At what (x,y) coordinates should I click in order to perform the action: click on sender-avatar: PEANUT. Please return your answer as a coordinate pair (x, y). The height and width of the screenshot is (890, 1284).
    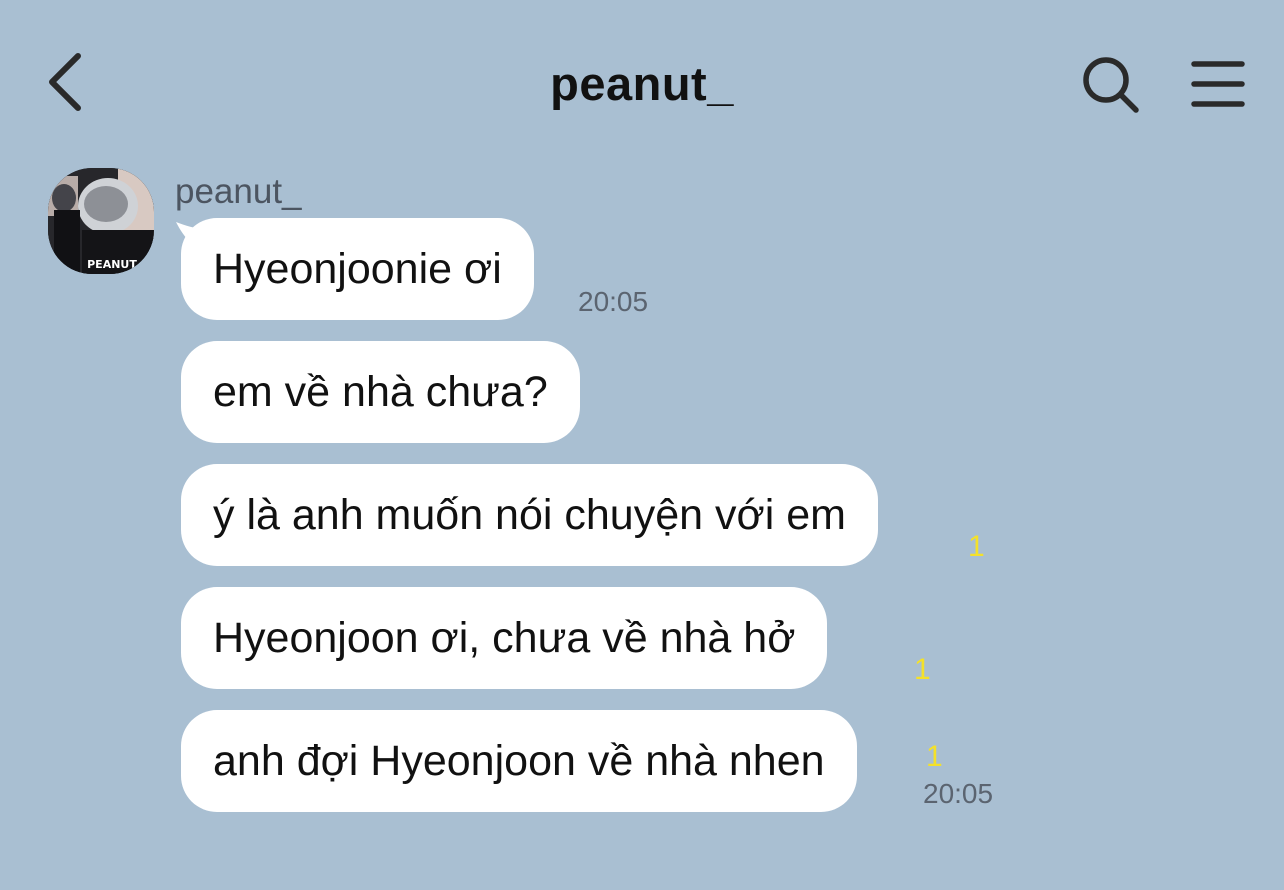
    Looking at the image, I should click on (101, 221).